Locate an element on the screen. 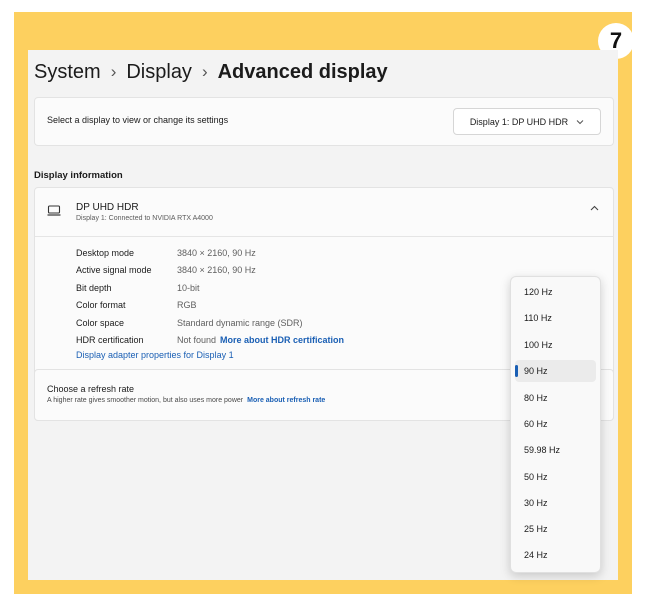 The height and width of the screenshot is (608, 646). section-title-display-info: Display information is located at coordinates (78, 175).